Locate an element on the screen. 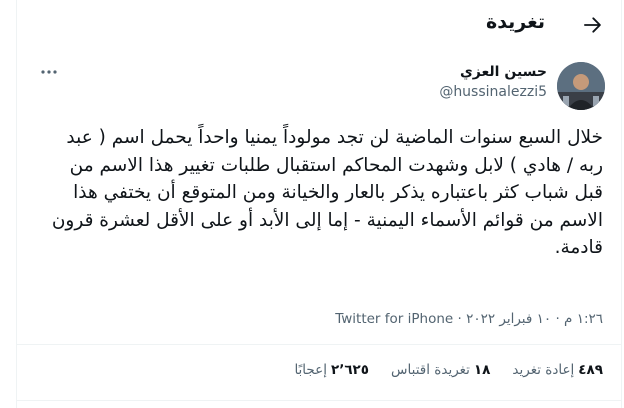 Image resolution: width=624 pixels, height=408 pixels. likes-count: ٢٬٦٢٥ is located at coordinates (350, 370).